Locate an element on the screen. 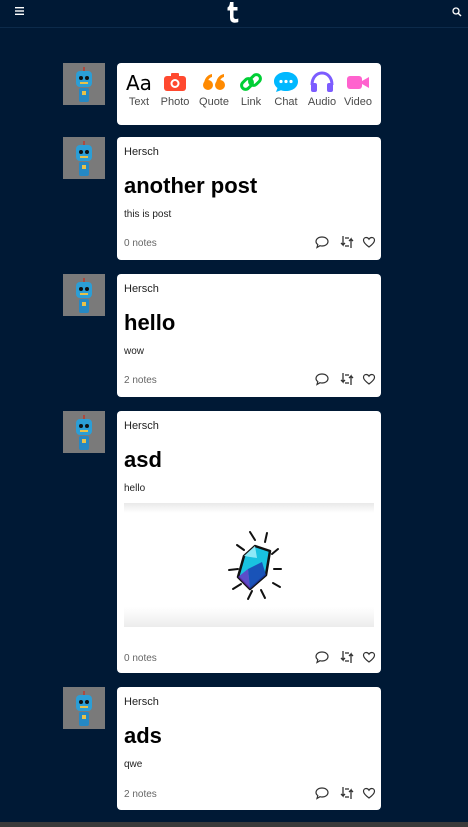  link-icon is located at coordinates (251, 82).